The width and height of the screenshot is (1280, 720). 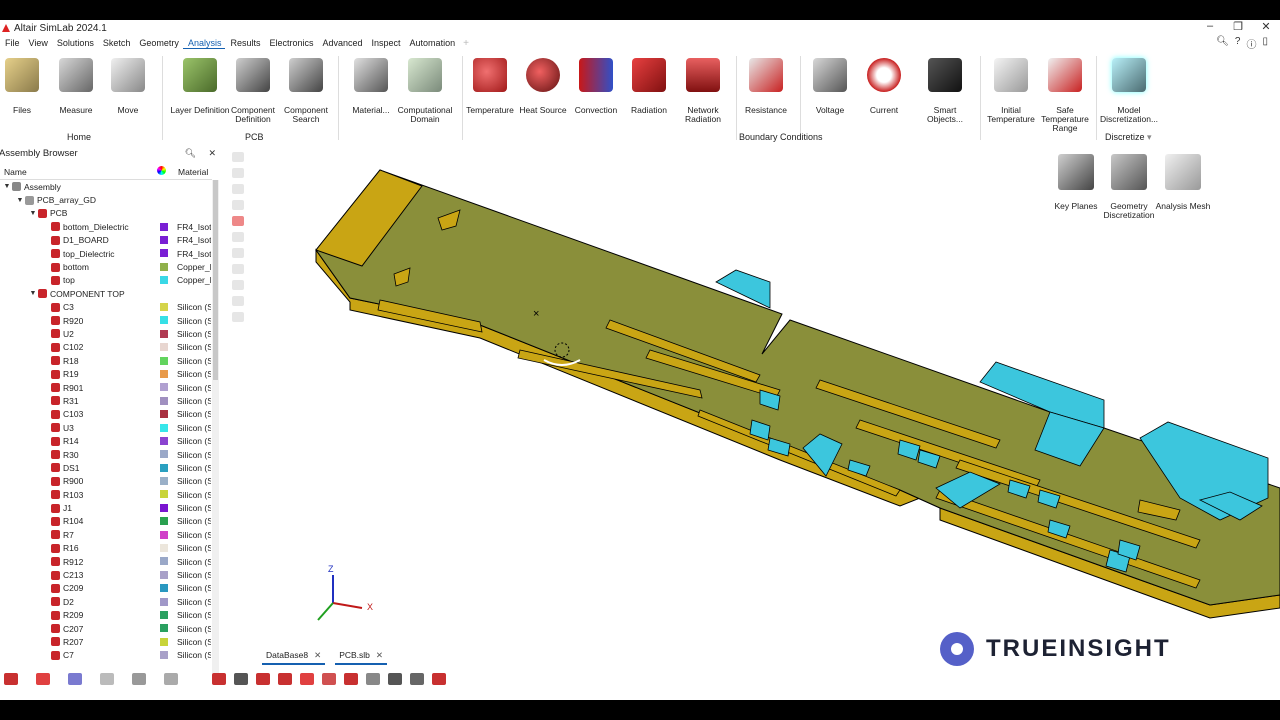 I want to click on menu-inspect: Inspect, so click(x=386, y=43).